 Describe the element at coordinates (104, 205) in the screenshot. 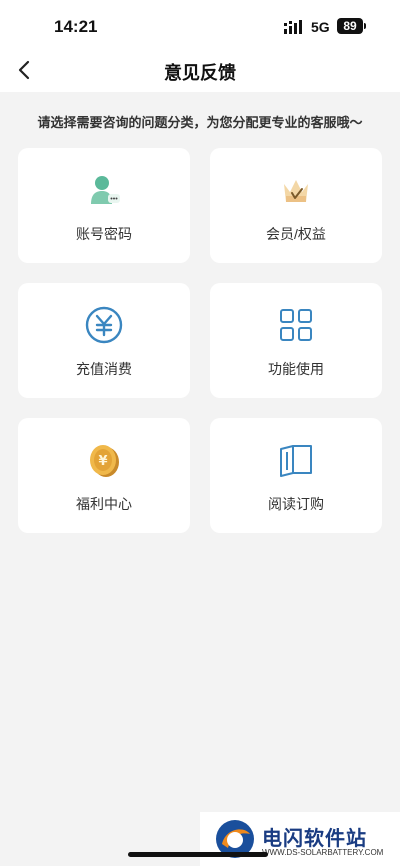

I see `category-card-account: 账号密码` at that location.